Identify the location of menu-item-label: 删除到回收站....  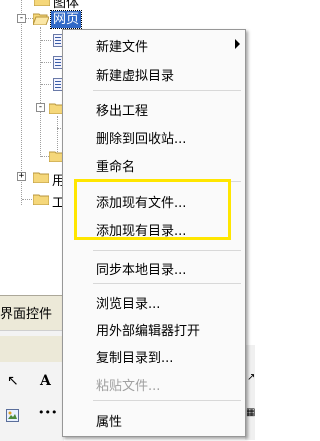
(141, 139).